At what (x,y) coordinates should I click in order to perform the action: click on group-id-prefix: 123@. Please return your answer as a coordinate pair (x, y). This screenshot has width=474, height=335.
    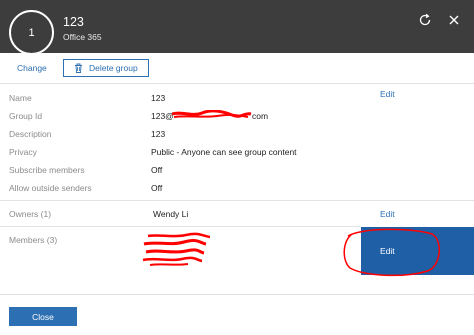
    Looking at the image, I should click on (162, 116).